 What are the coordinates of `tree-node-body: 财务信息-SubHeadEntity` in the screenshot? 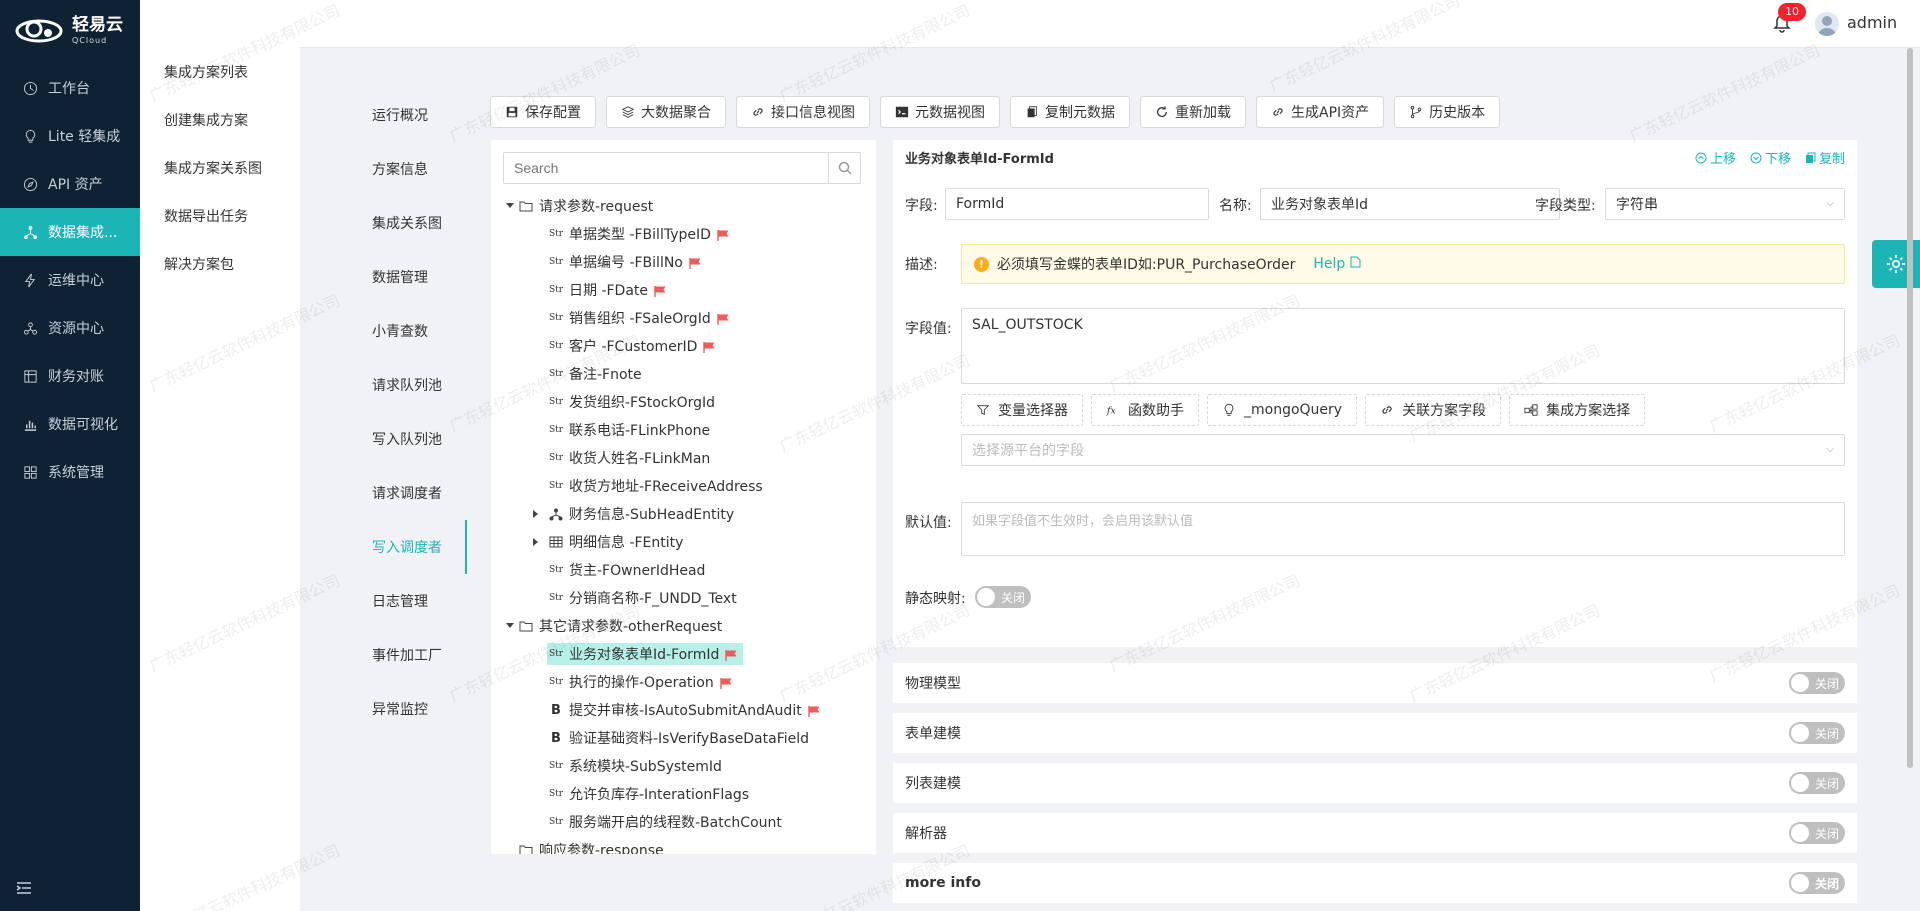 It's located at (643, 514).